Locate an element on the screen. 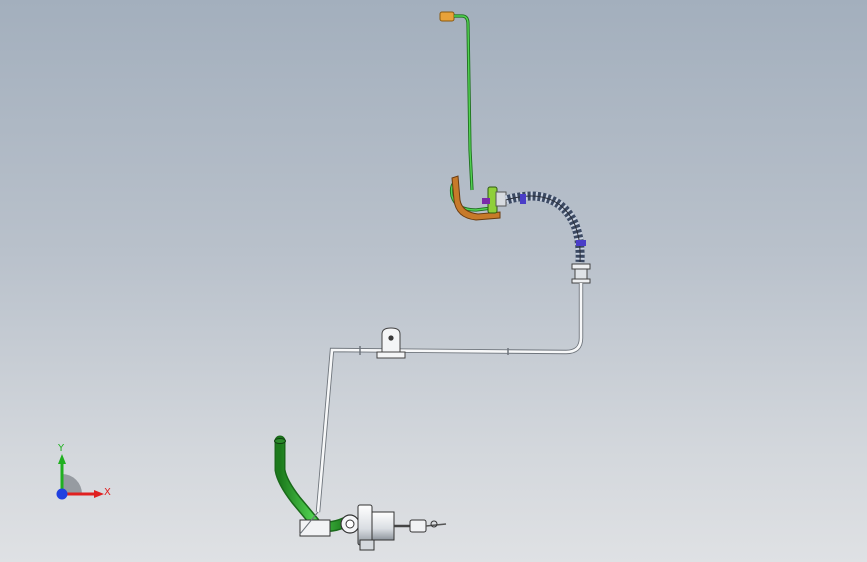 Image resolution: width=867 pixels, height=562 pixels. clutch-master-cylinder is located at coordinates (373, 527).